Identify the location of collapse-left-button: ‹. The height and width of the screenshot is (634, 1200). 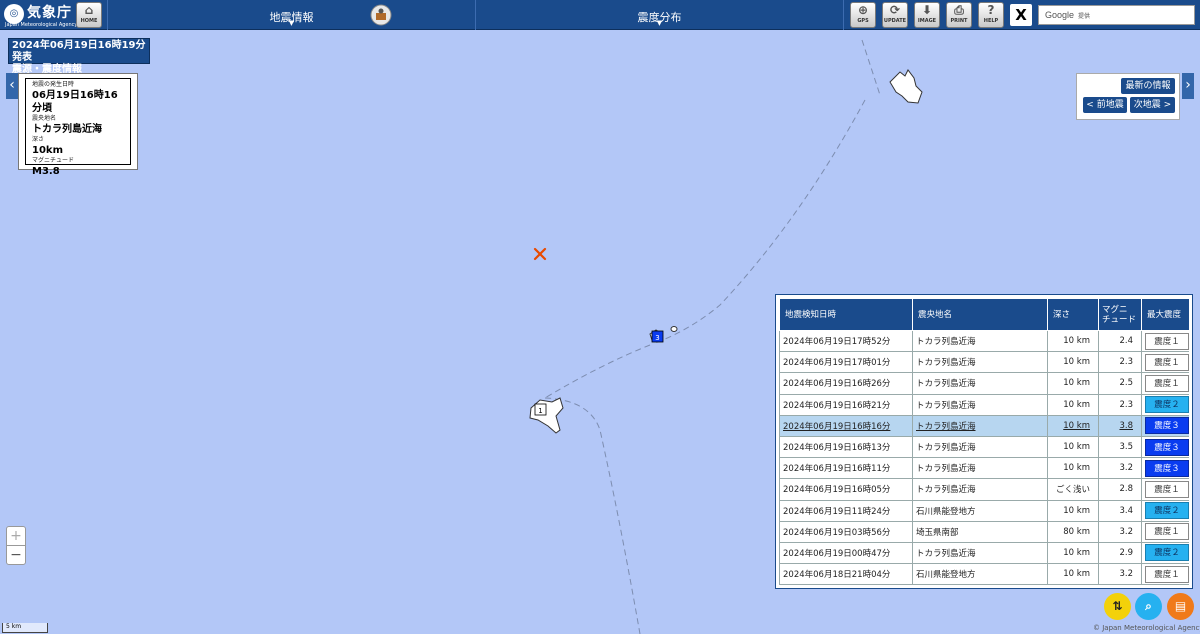
(12, 86).